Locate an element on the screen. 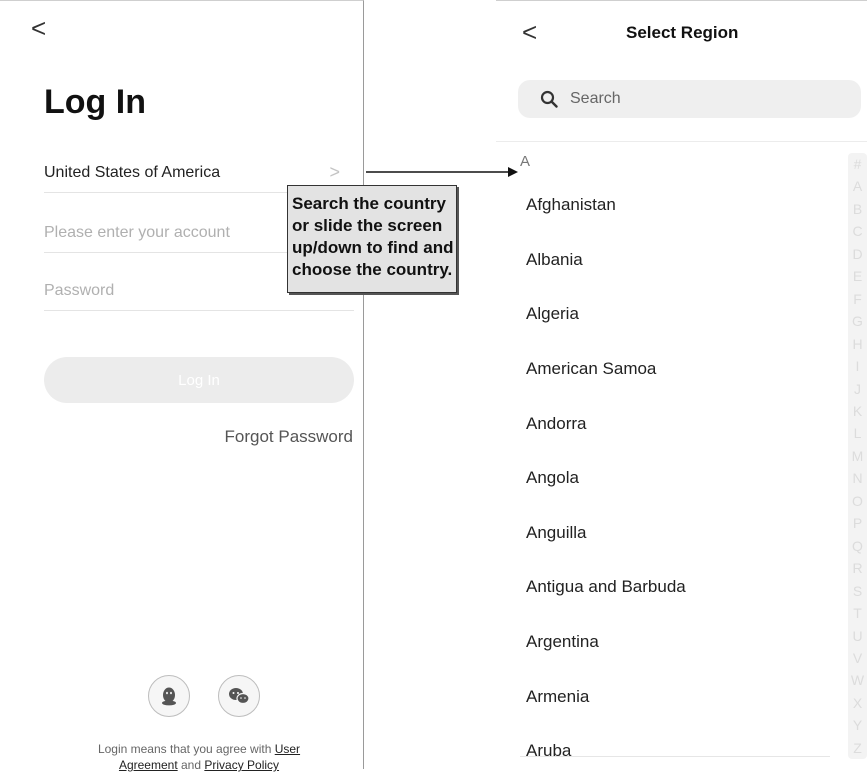 The height and width of the screenshot is (779, 867). list-item: Angola is located at coordinates (681, 478).